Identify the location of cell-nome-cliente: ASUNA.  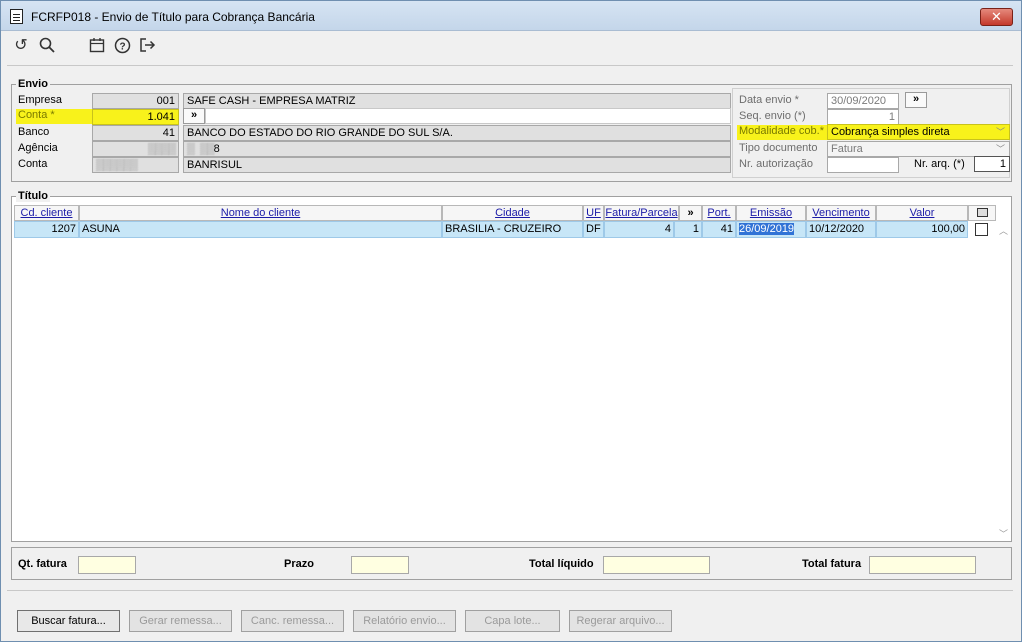
(260, 229).